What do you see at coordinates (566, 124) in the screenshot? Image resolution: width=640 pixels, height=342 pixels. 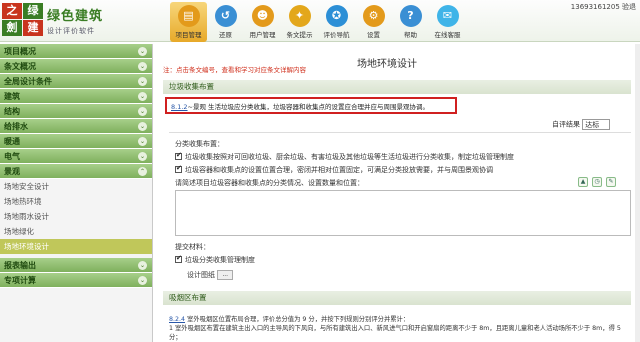 I see `result-label: 自评结果` at bounding box center [566, 124].